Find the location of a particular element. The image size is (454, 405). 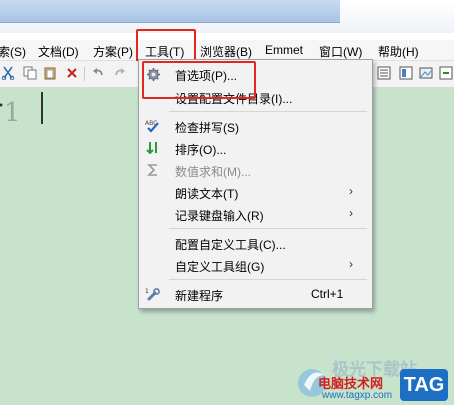

layout-icon is located at coordinates (406, 73).